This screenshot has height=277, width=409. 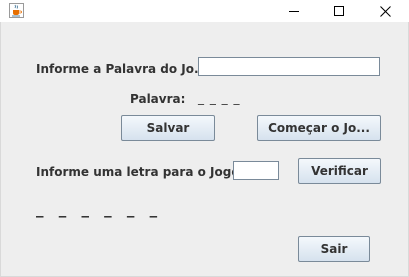 I want to click on maximize-button, so click(x=339, y=11).